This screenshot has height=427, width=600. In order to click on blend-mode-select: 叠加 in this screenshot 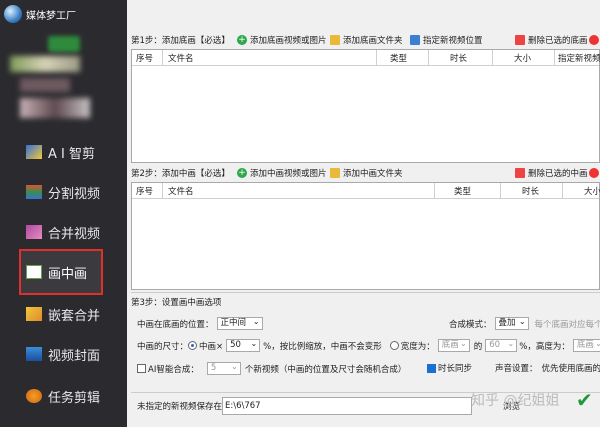, I will do `click(511, 323)`.